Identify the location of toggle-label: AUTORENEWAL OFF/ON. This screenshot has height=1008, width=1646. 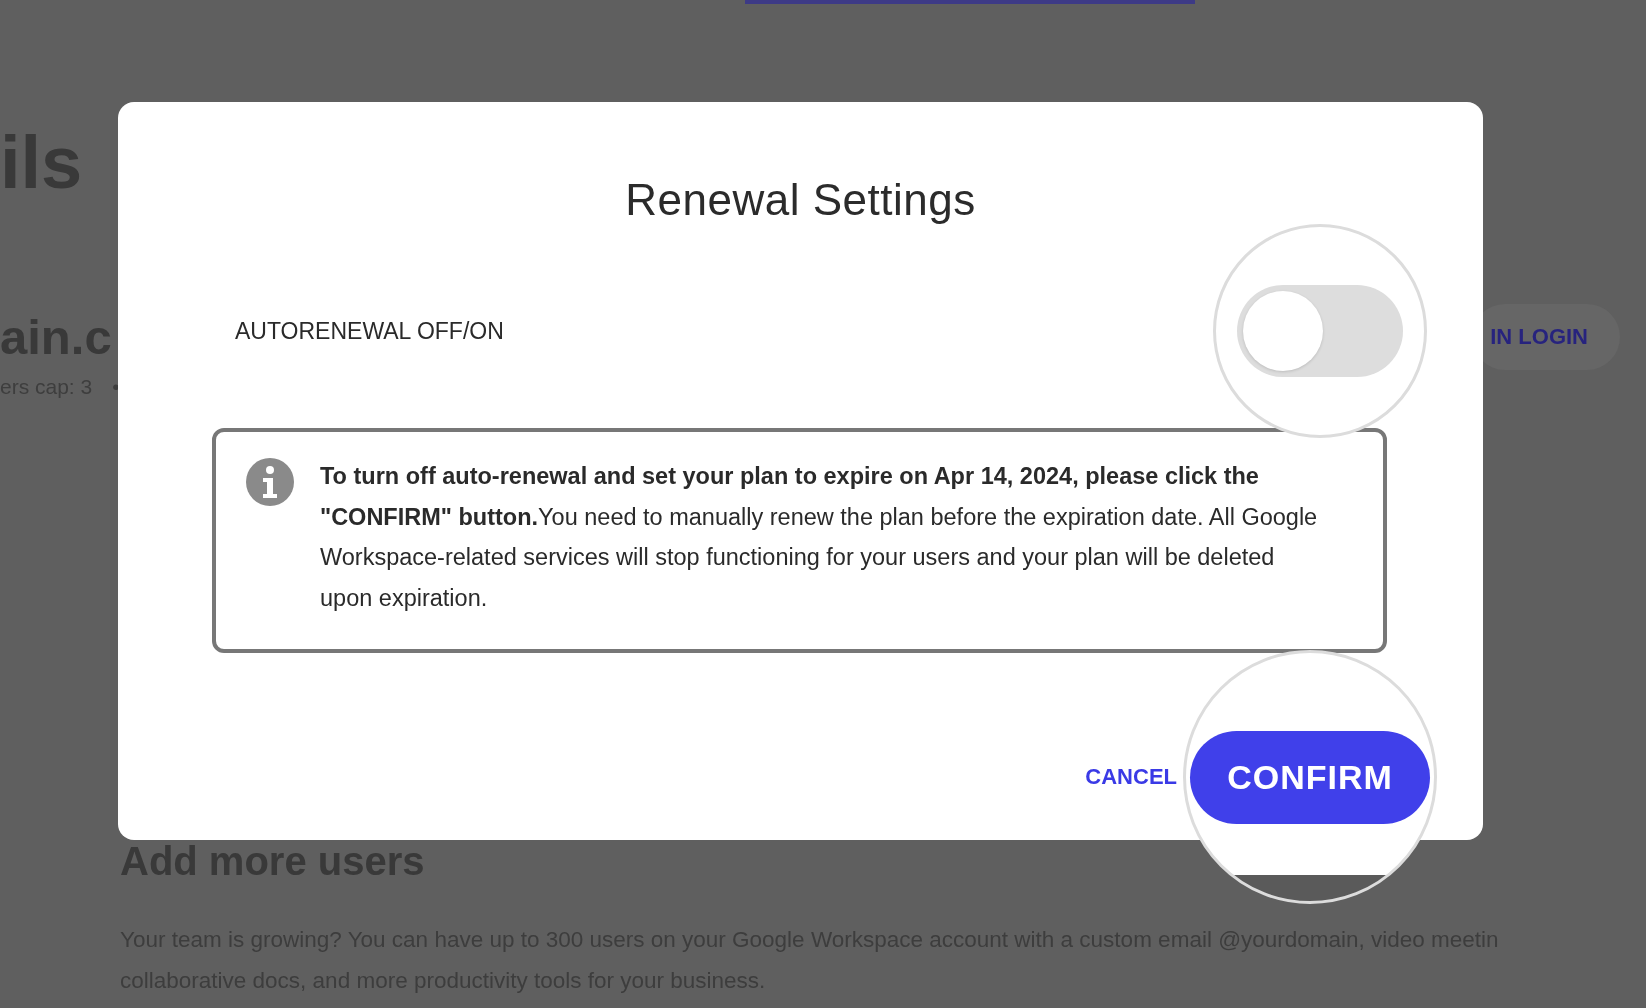
(369, 331).